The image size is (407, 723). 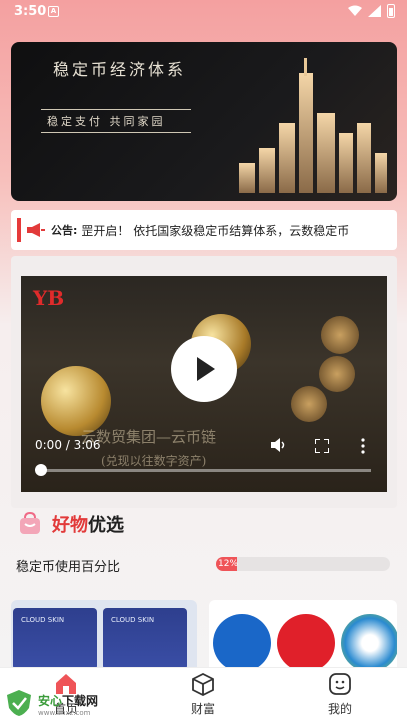 What do you see at coordinates (215, 230) in the screenshot?
I see `notice-text: 罡开启！ 依托国家级稳定币结算体系，云数稳定币` at bounding box center [215, 230].